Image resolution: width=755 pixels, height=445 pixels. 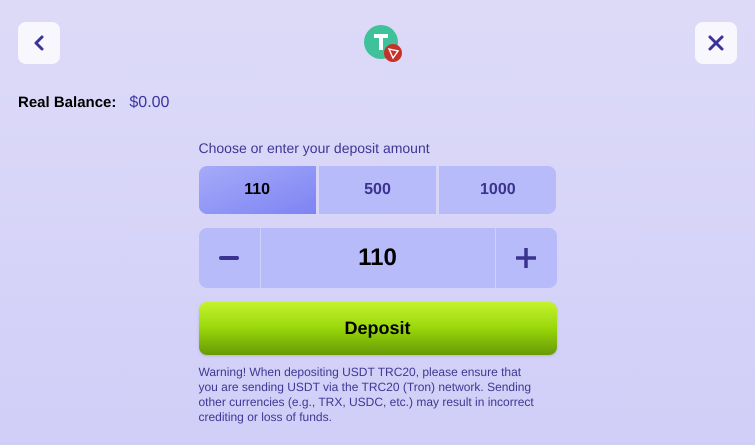 I want to click on plus-icon, so click(x=526, y=258).